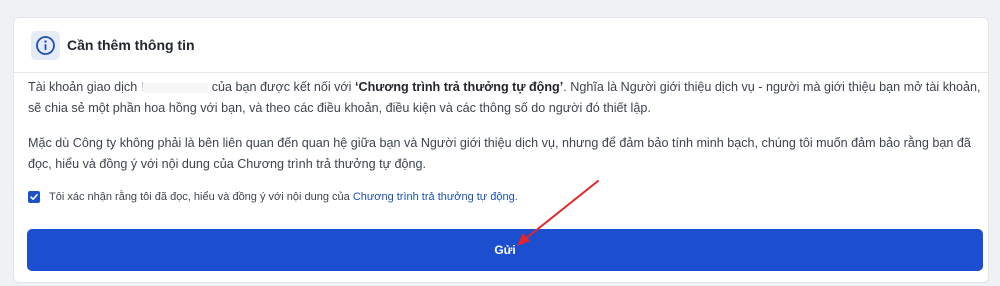 The width and height of the screenshot is (1000, 286). I want to click on program-name: ‘Chương trình trả thưởng tự động’, so click(459, 87).